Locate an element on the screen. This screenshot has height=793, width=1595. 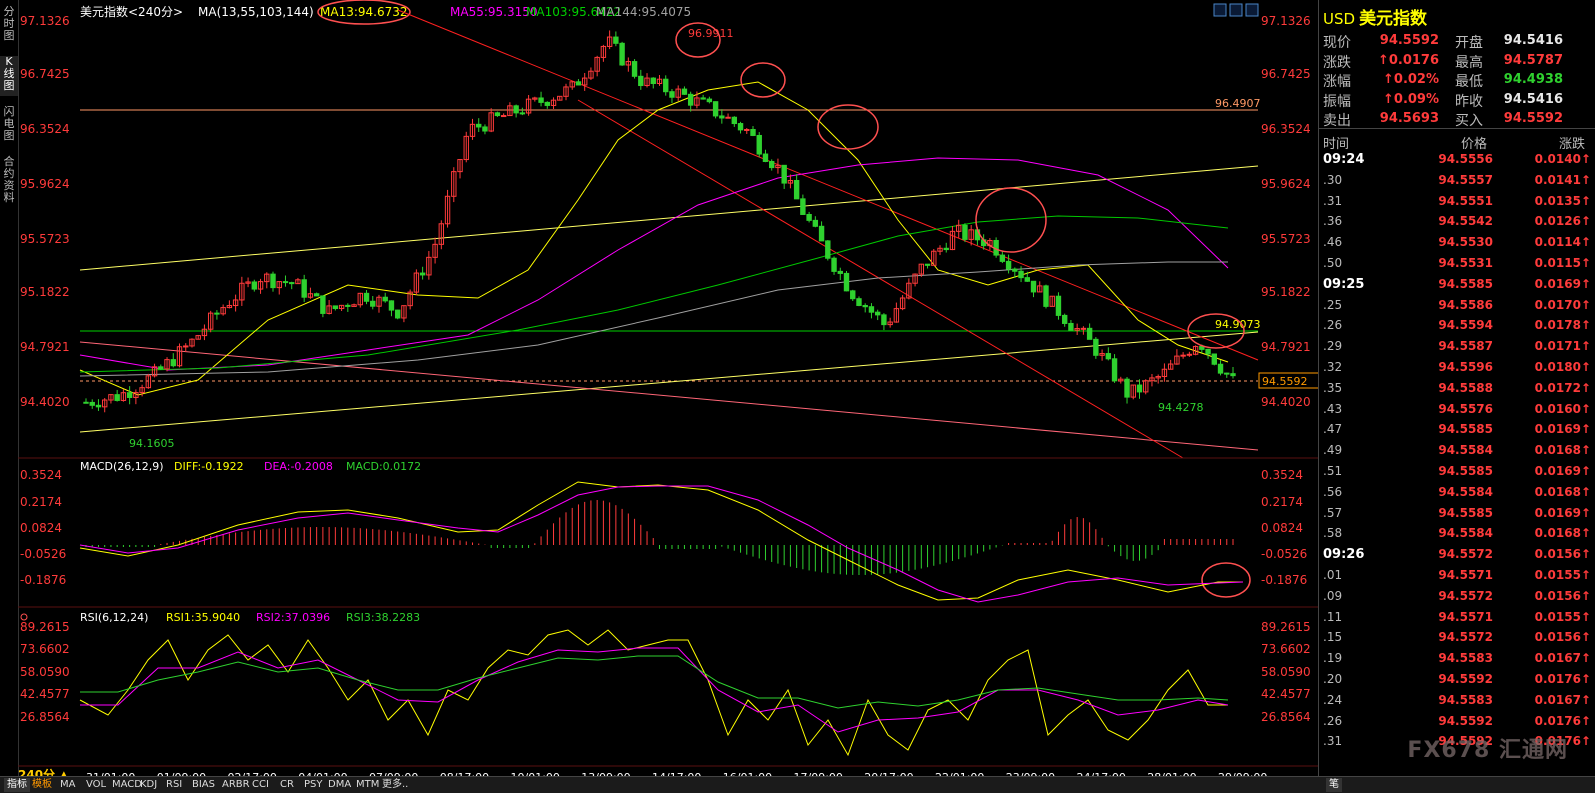
tick-price: 94.5530 is located at coordinates (1465, 242).